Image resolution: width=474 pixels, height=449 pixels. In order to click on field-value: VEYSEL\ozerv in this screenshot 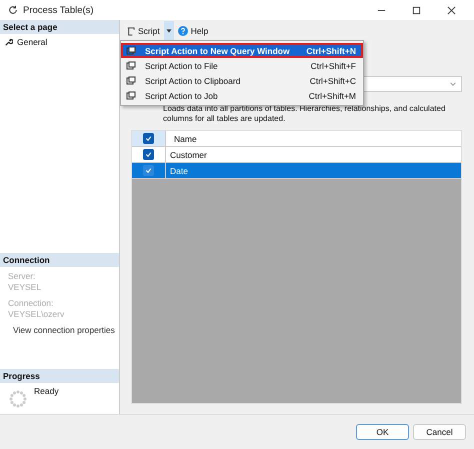, I will do `click(37, 314)`.